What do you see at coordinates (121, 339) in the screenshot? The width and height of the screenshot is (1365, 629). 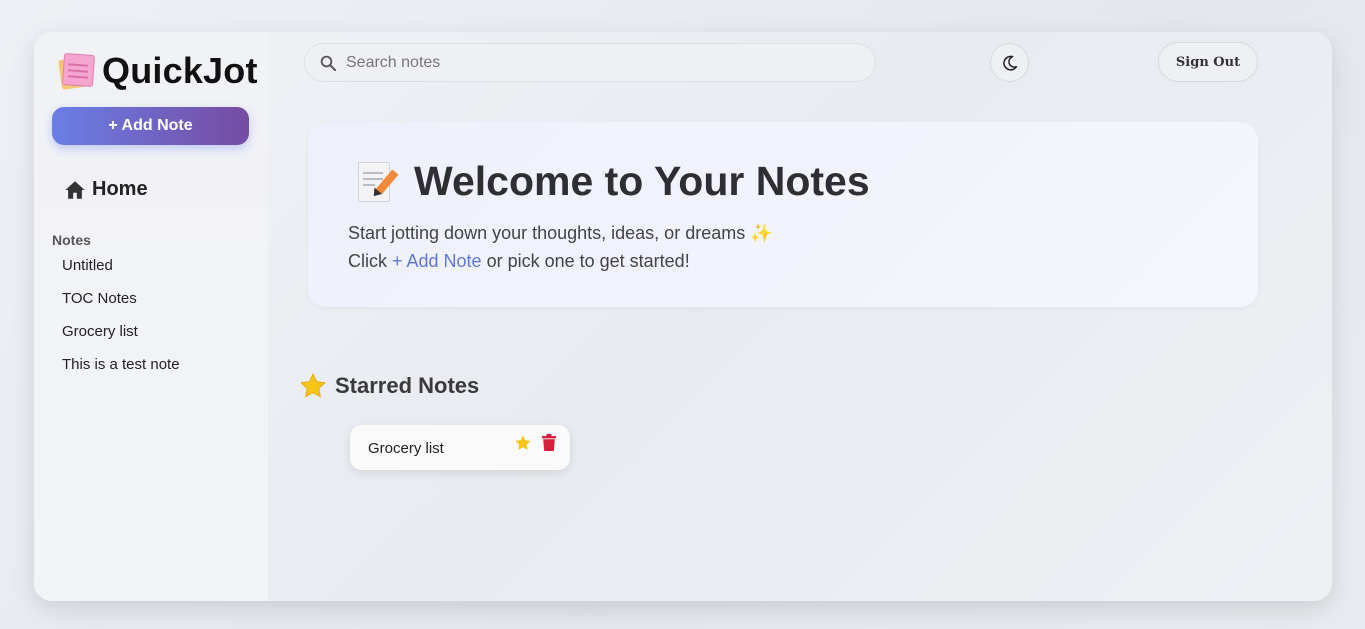 I see `note-list-item: Grocery list` at bounding box center [121, 339].